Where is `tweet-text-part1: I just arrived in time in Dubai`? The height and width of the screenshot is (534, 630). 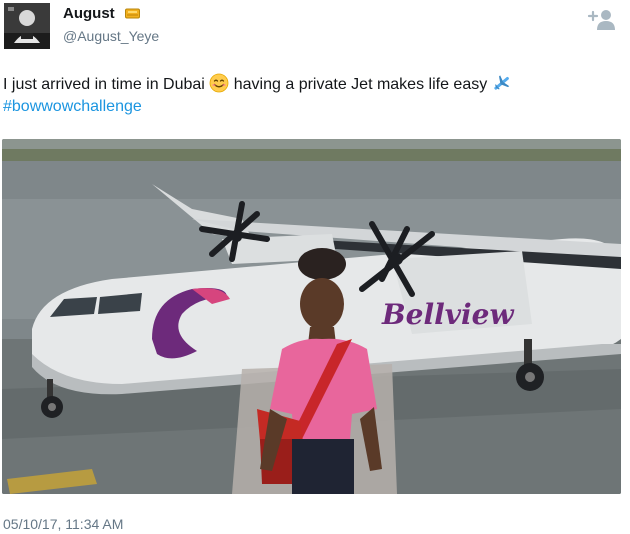
tweet-text-part1: I just arrived in time in Dubai is located at coordinates (106, 84).